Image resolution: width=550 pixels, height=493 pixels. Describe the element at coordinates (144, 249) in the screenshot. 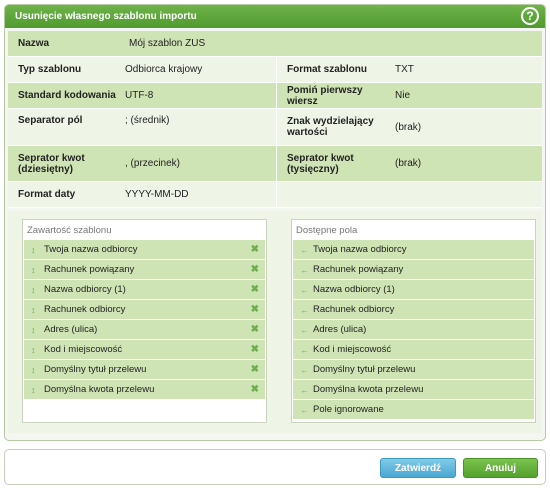

I see `list-item: ↕ Twoja nazwa odbiorcy ✖` at that location.